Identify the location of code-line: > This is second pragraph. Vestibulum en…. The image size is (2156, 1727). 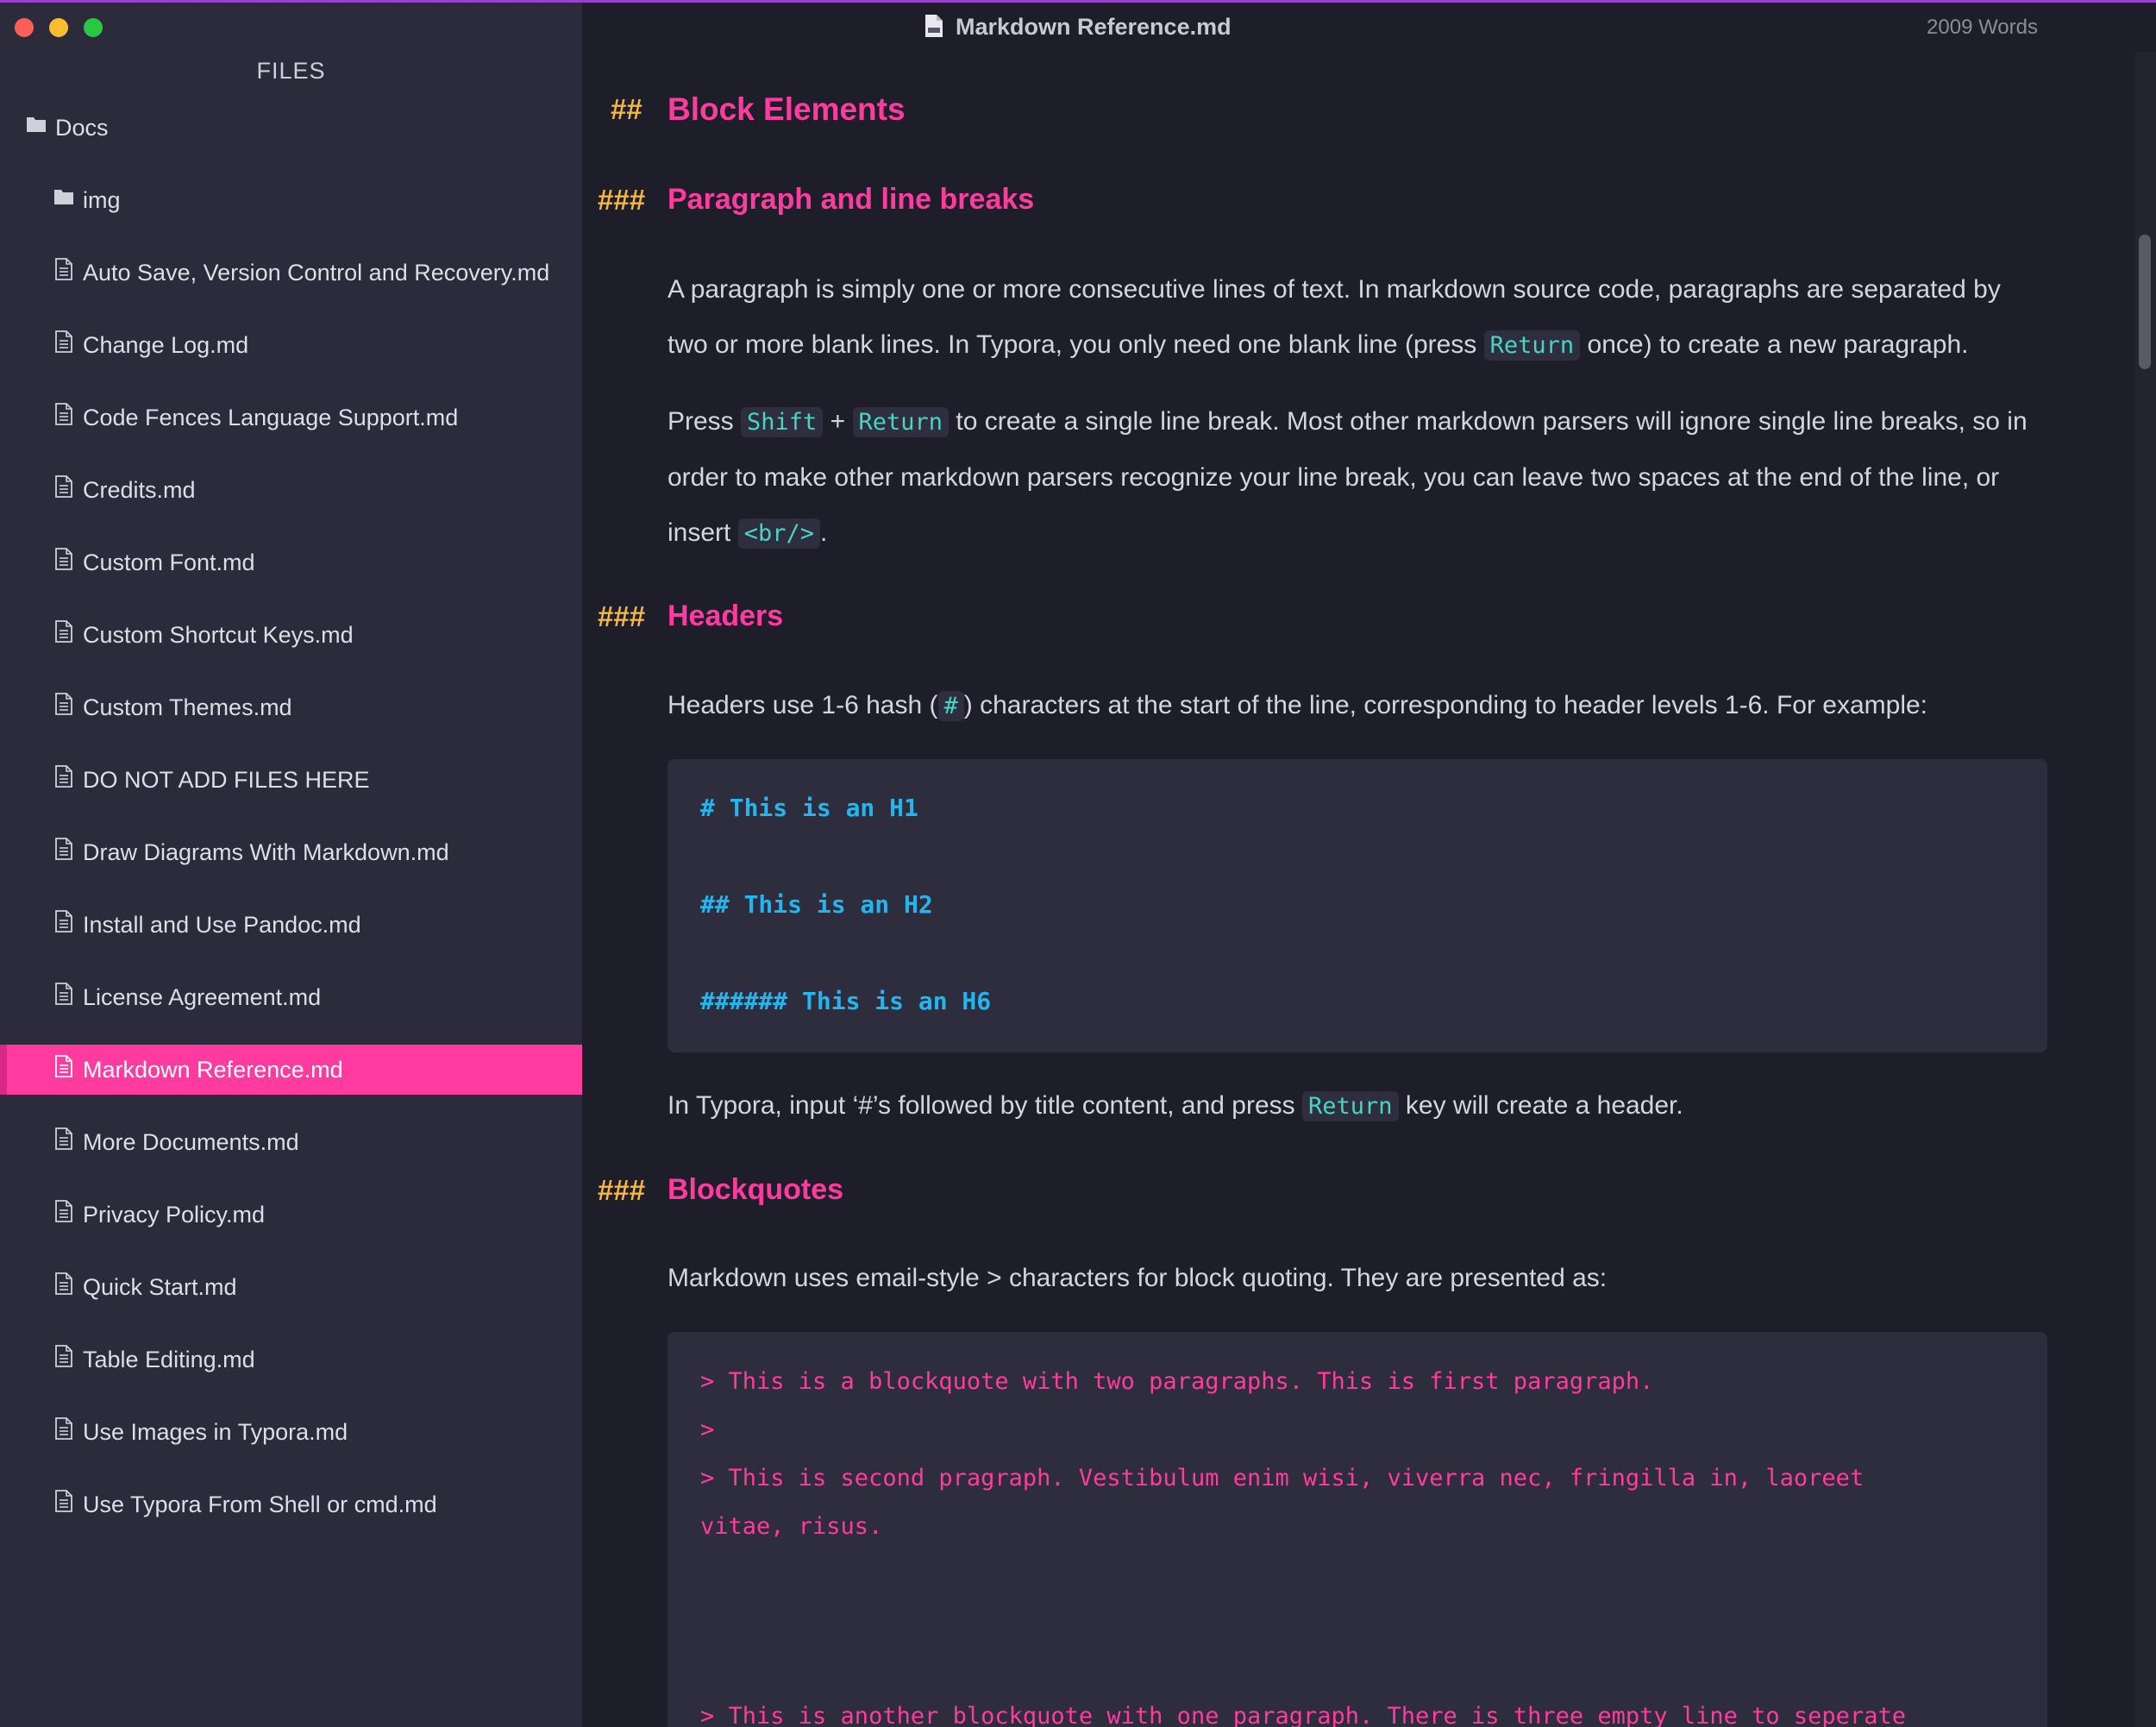
(1282, 1478).